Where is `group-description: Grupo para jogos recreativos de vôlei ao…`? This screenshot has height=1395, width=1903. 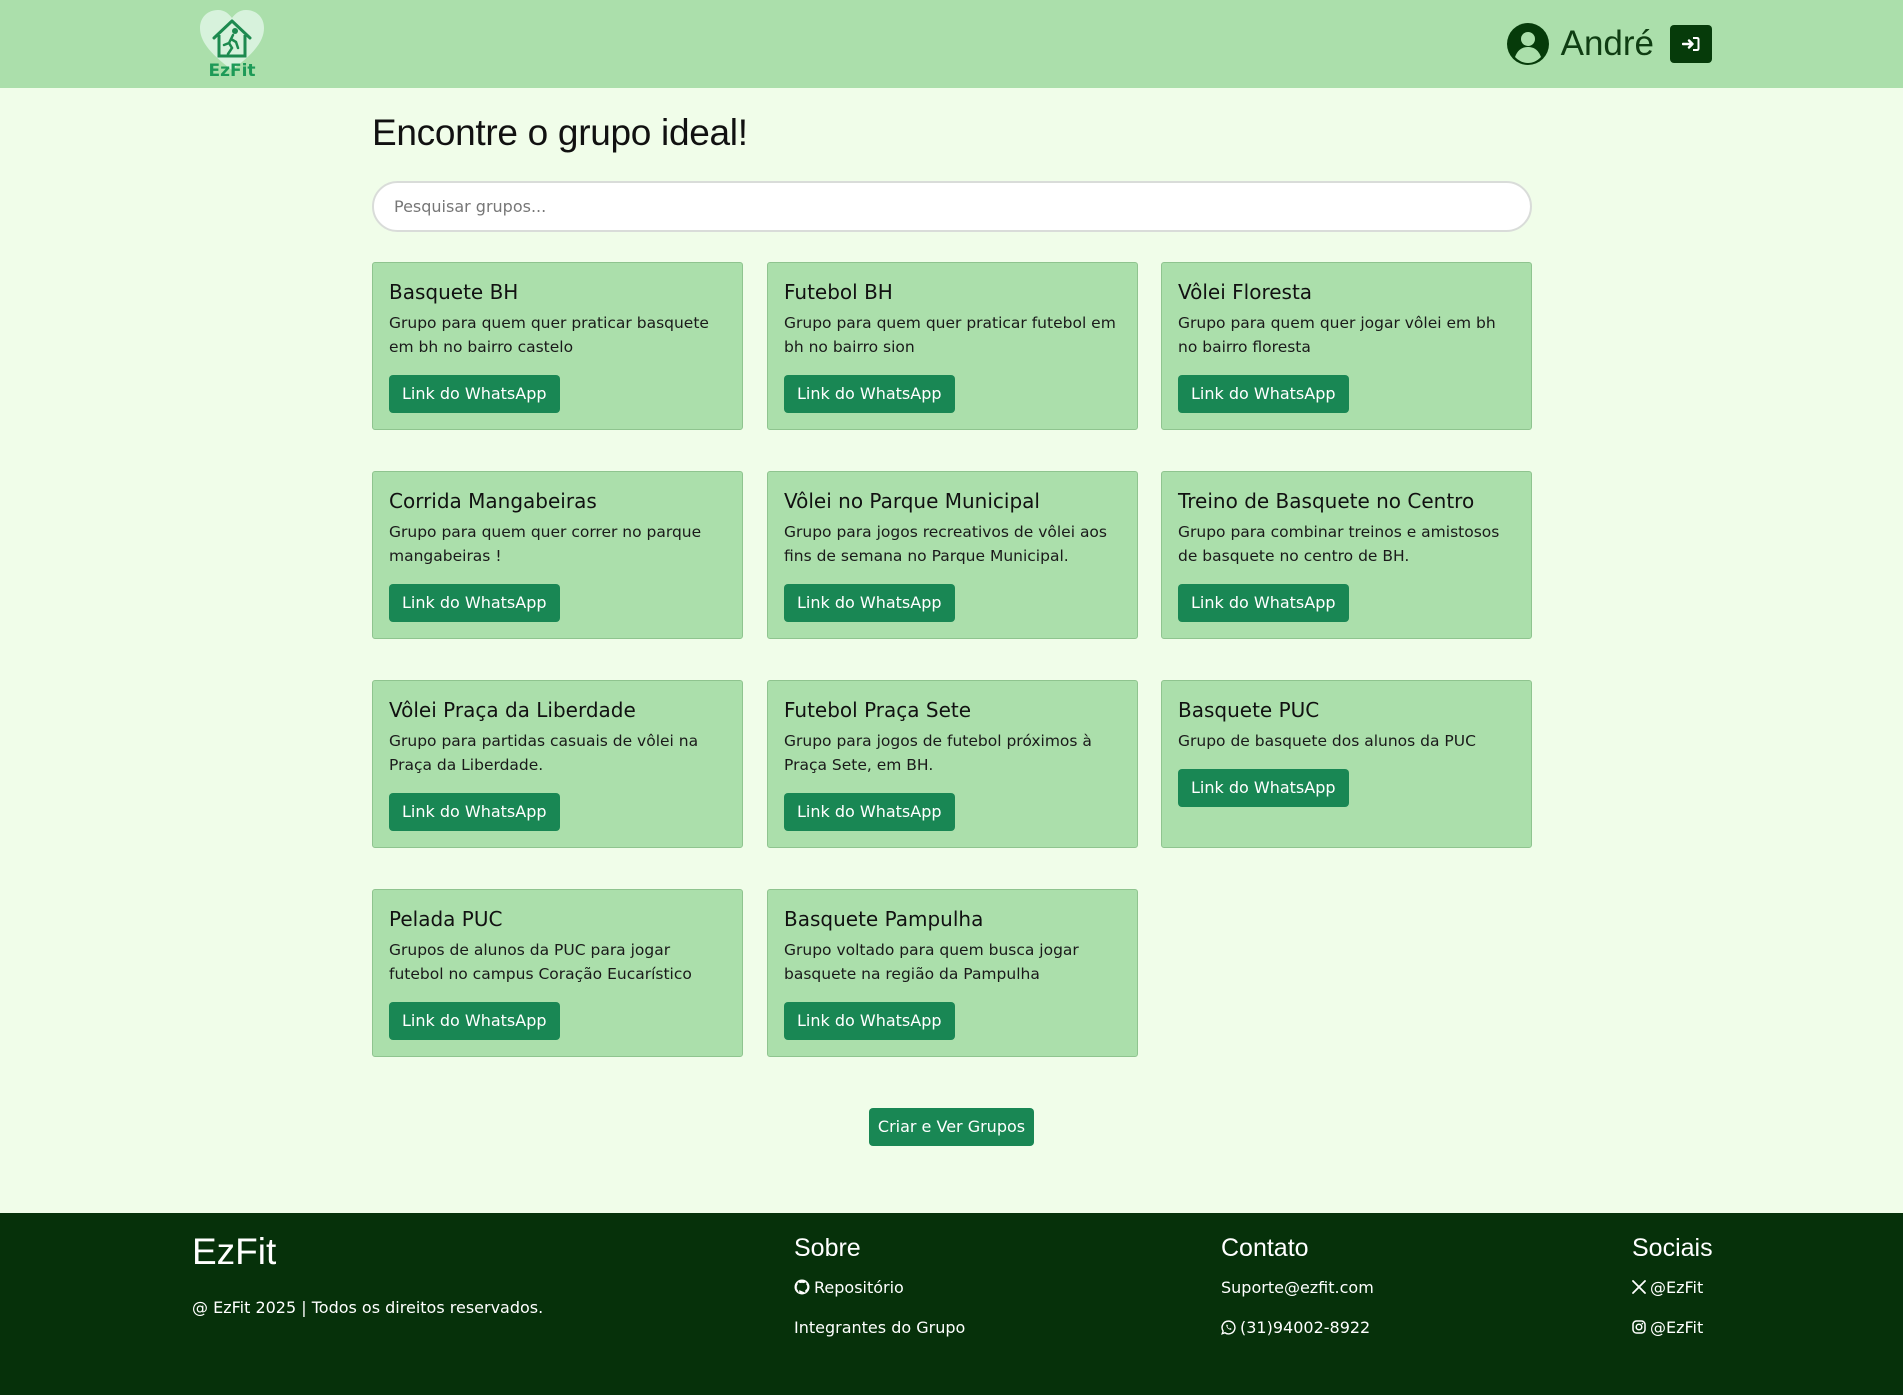 group-description: Grupo para jogos recreativos de vôlei ao… is located at coordinates (945, 544).